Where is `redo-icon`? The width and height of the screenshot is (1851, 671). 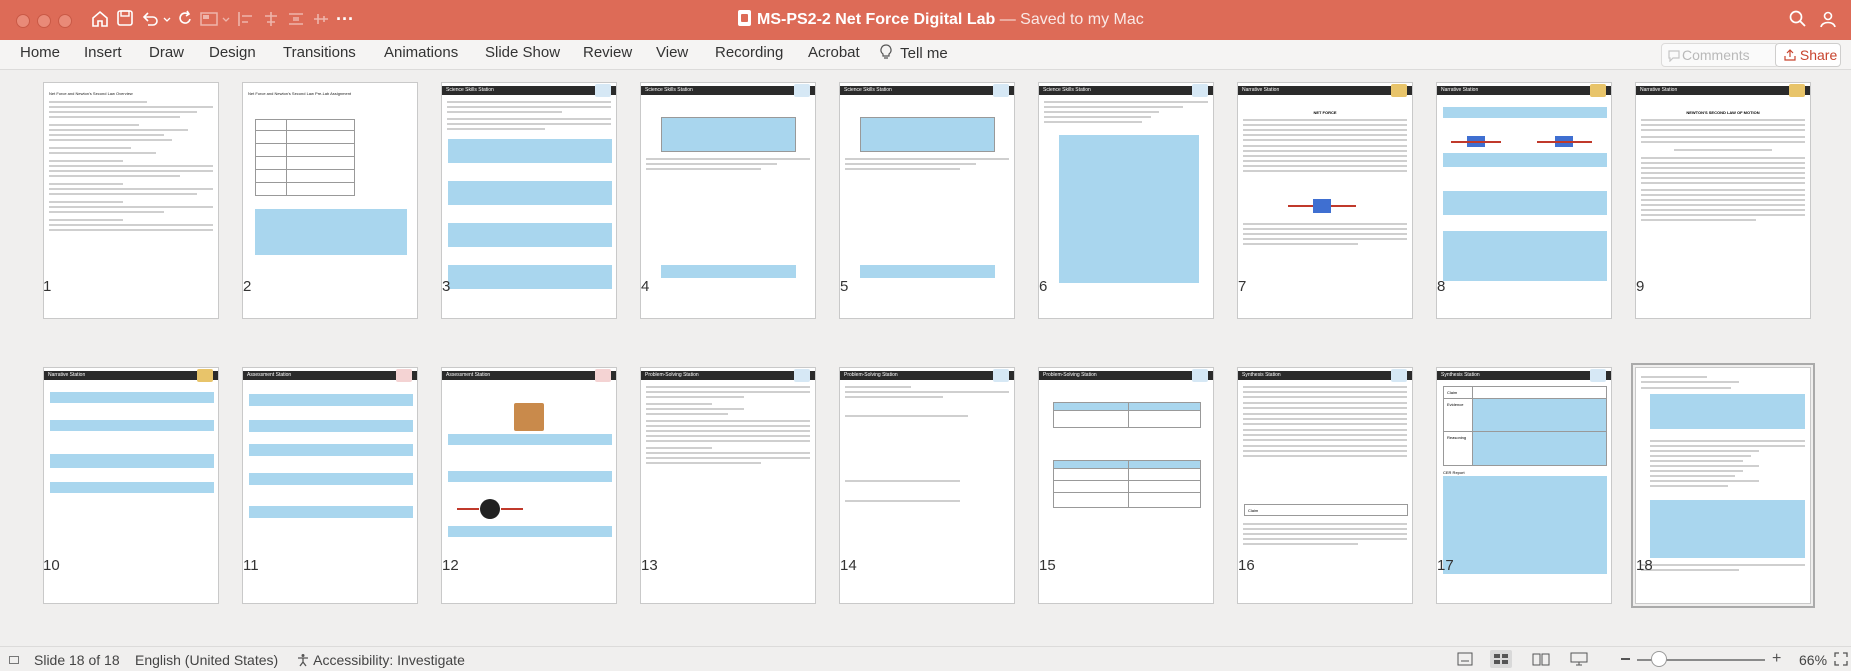
redo-icon is located at coordinates (185, 19).